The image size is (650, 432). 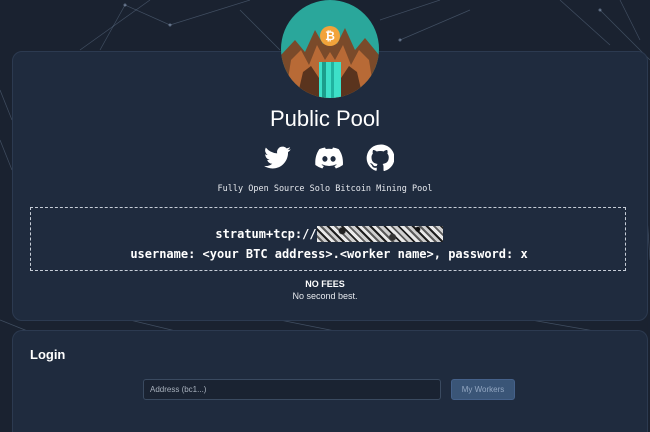 I want to click on pool-logo: ₿, so click(x=330, y=49).